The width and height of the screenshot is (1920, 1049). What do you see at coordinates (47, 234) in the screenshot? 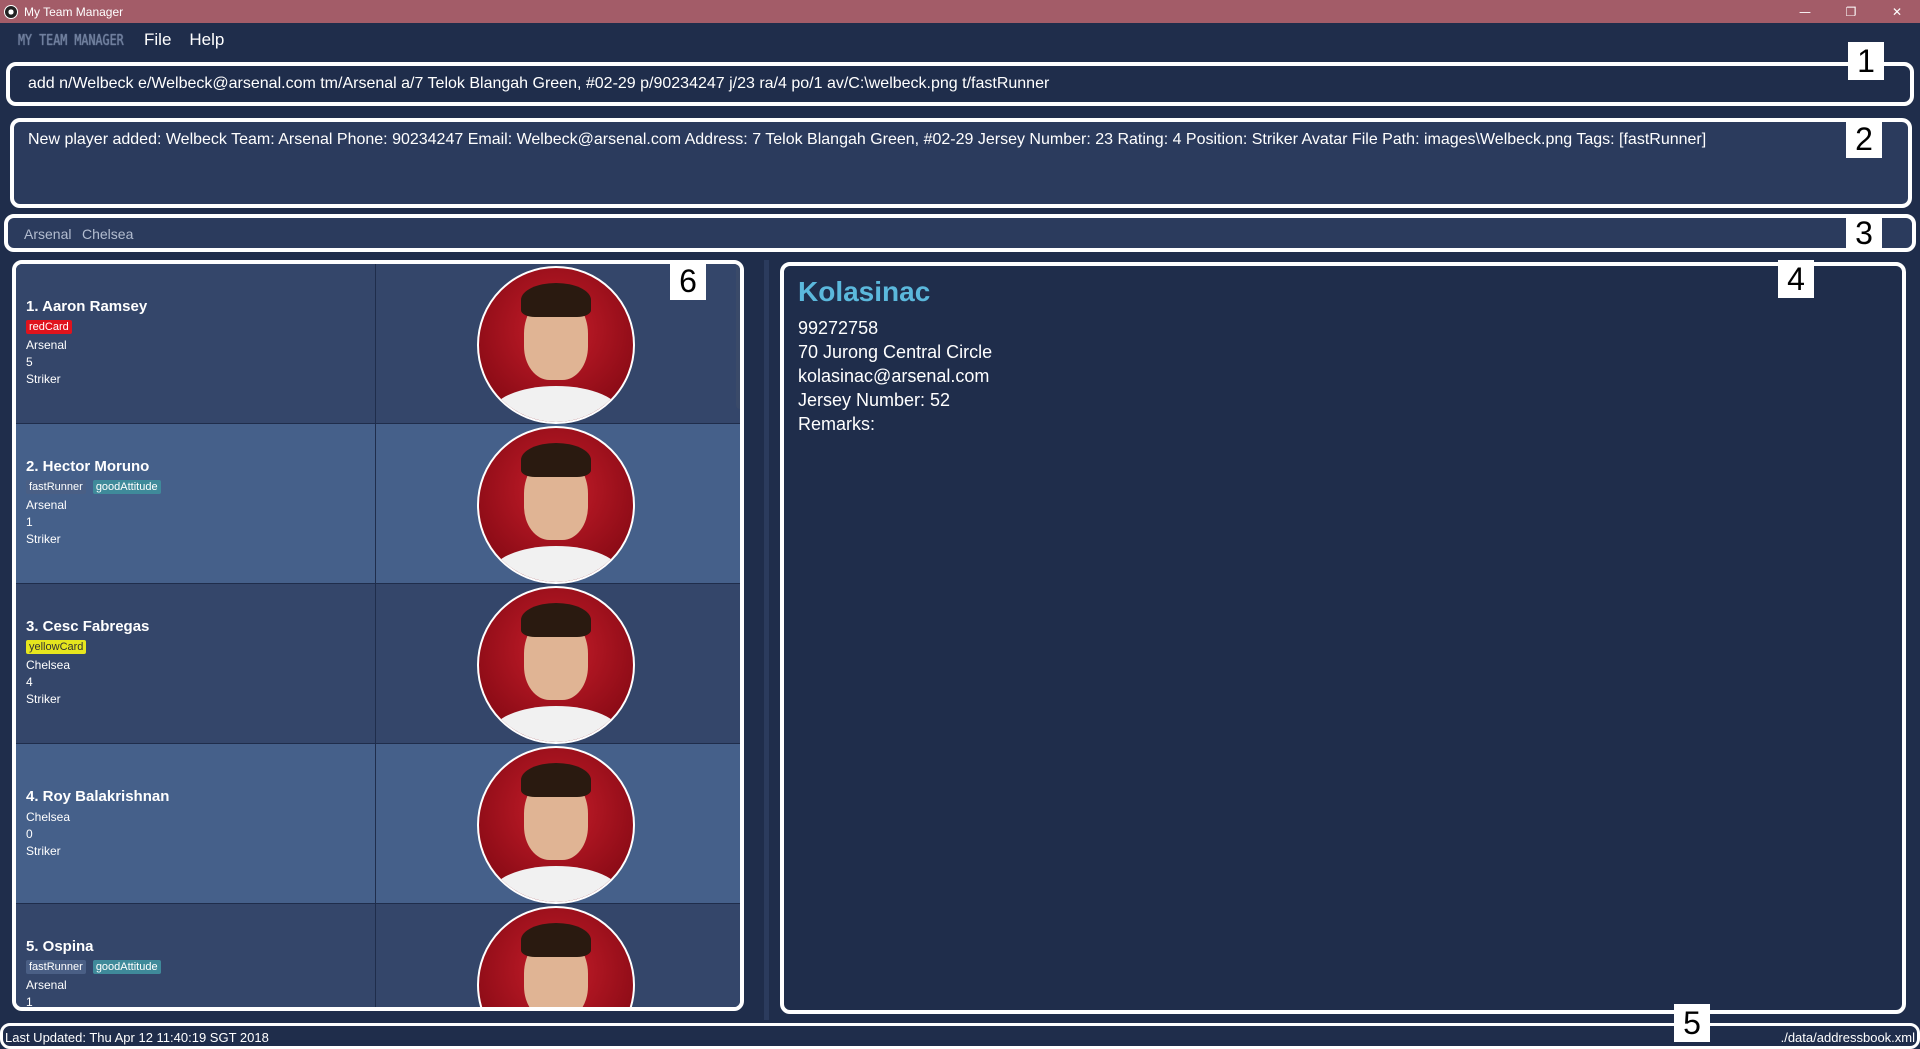
I see `team-item-arsenal: Arsenal` at bounding box center [47, 234].